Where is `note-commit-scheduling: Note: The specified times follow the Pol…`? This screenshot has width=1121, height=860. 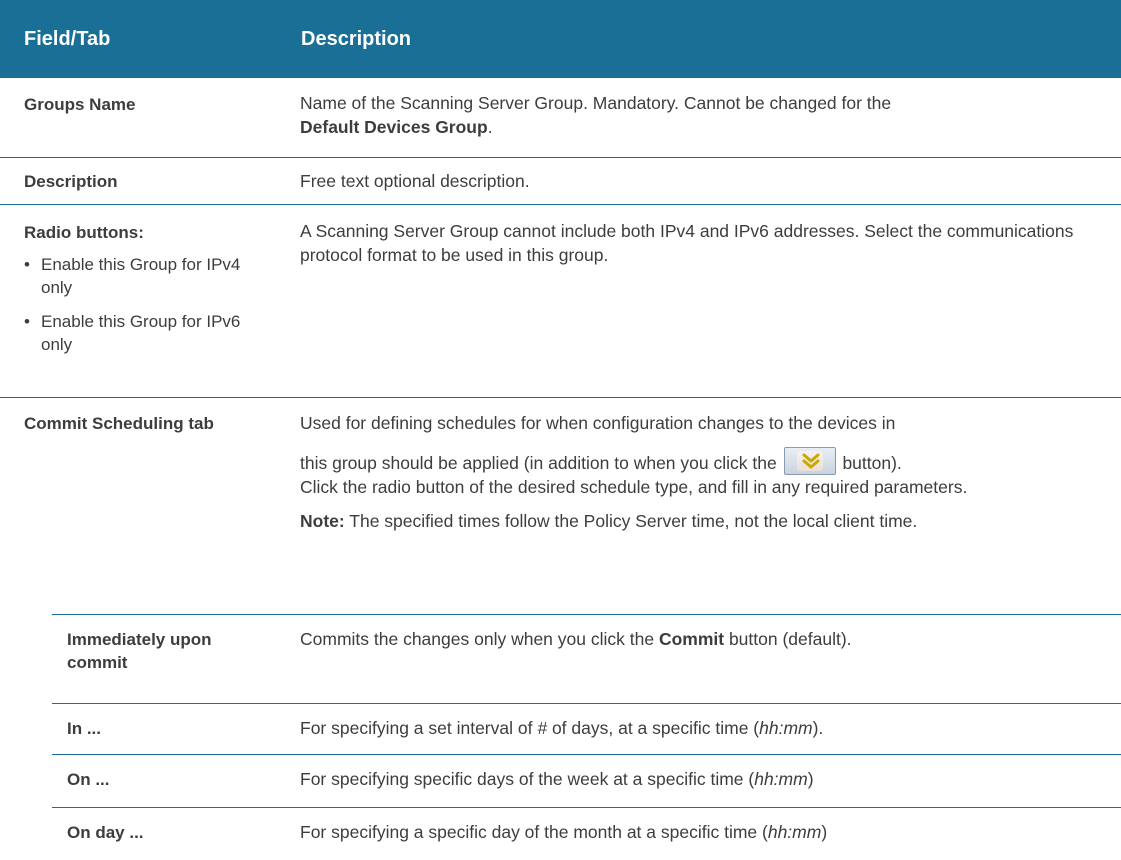 note-commit-scheduling: Note: The specified times follow the Pol… is located at coordinates (609, 521).